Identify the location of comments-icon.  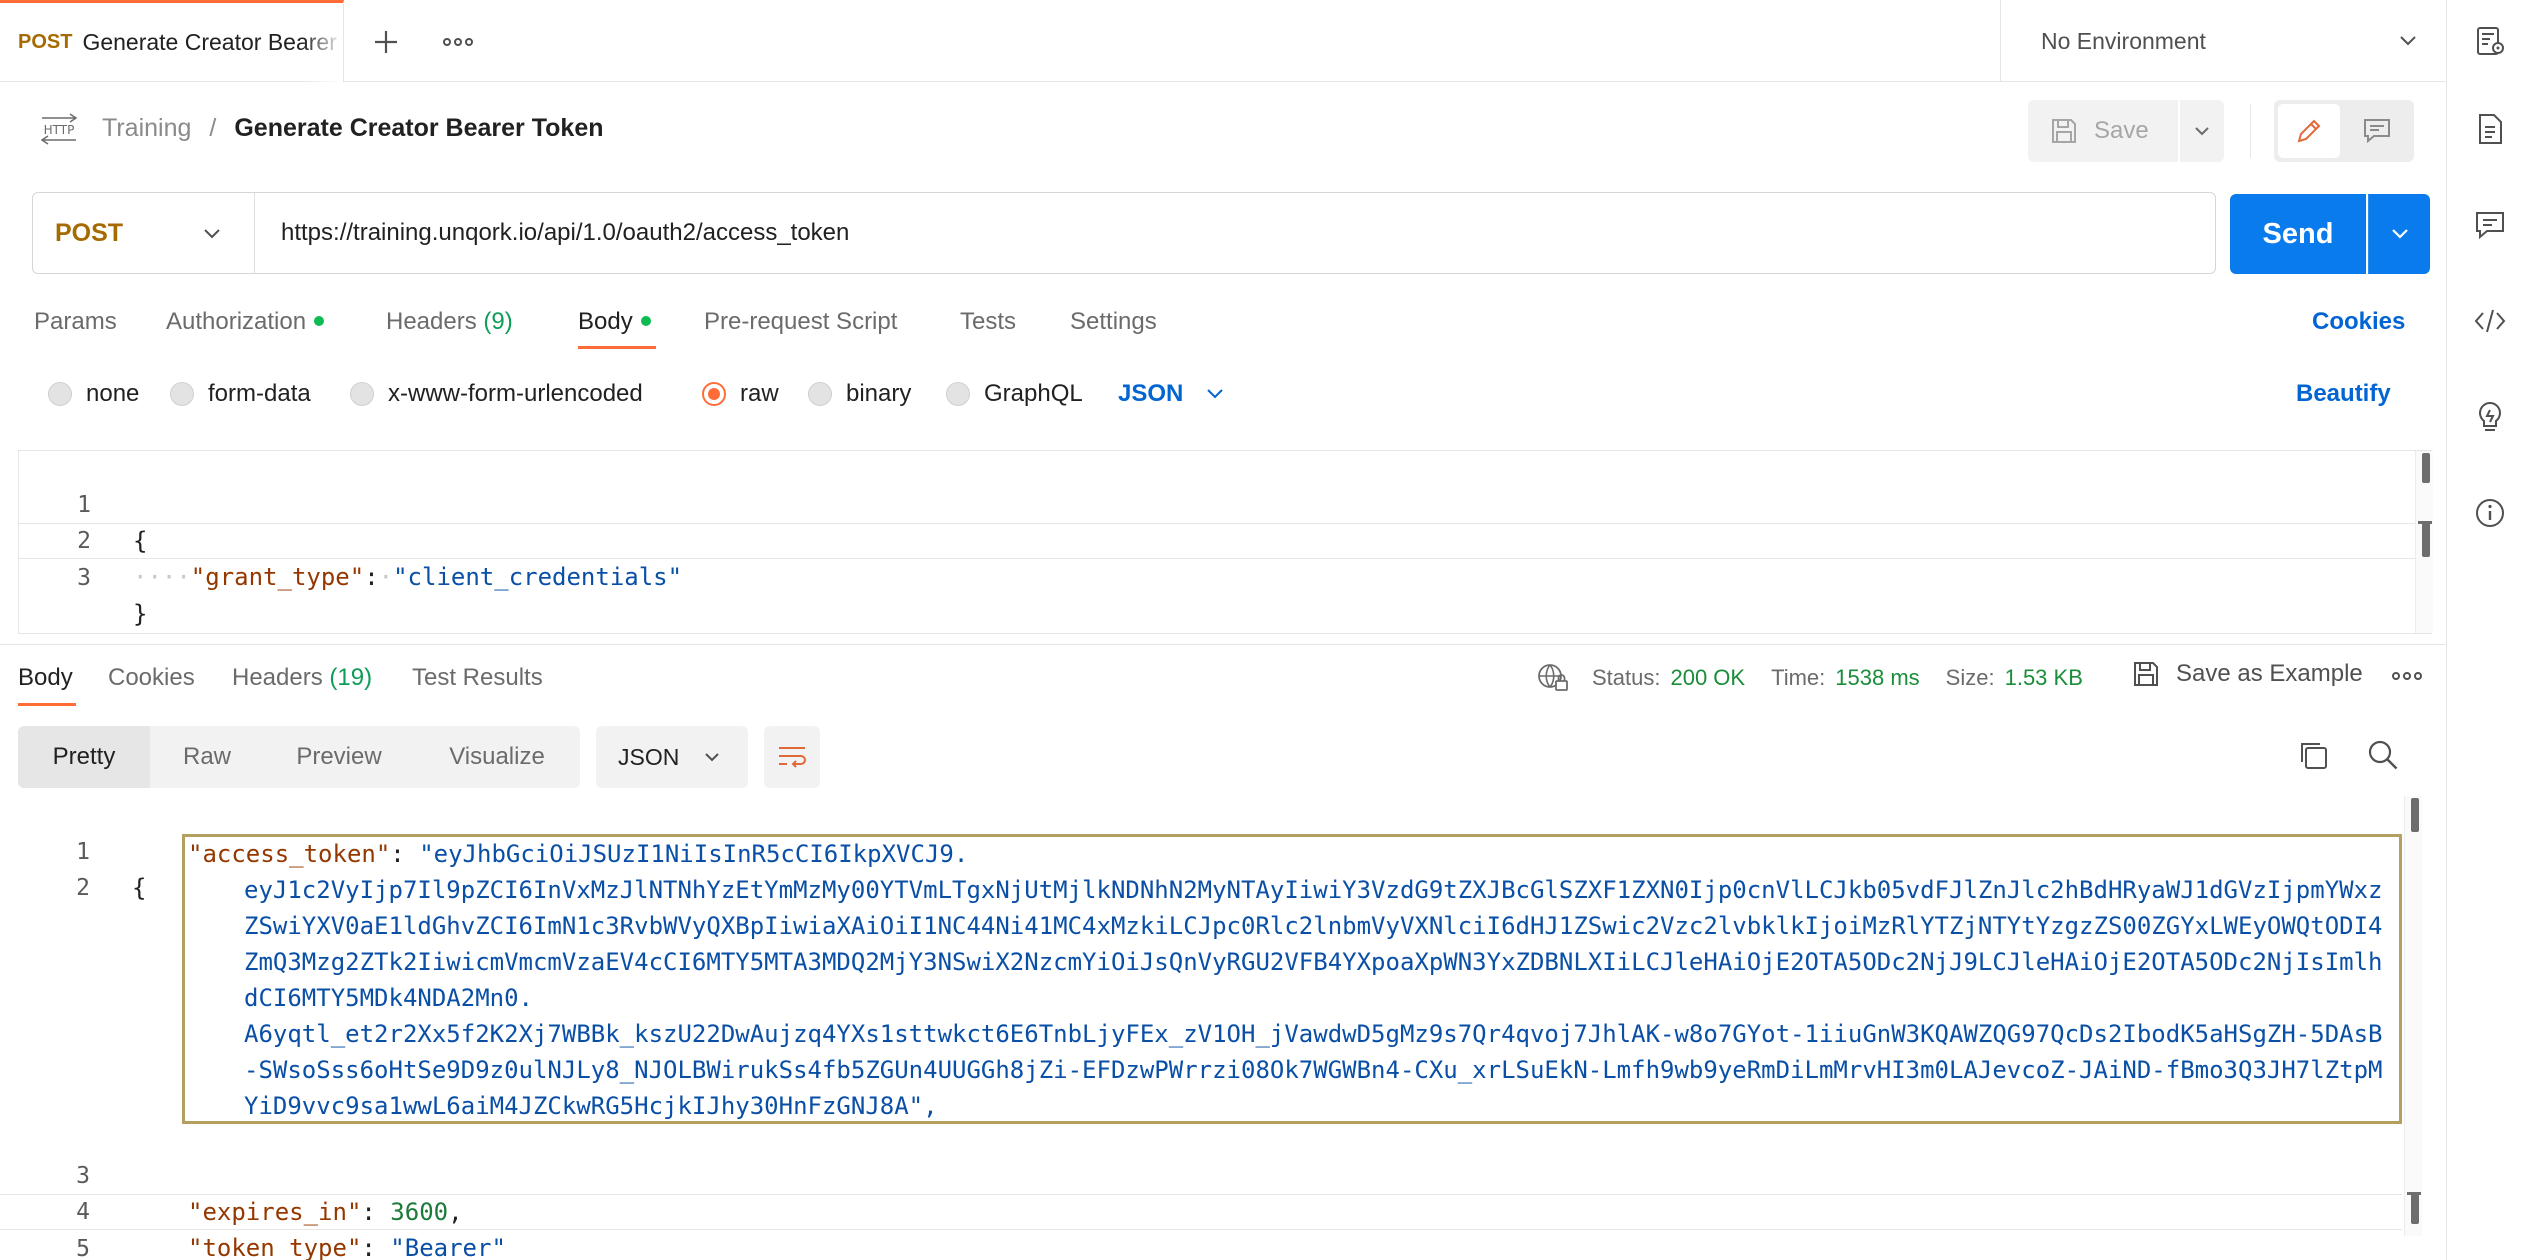
(2490, 226).